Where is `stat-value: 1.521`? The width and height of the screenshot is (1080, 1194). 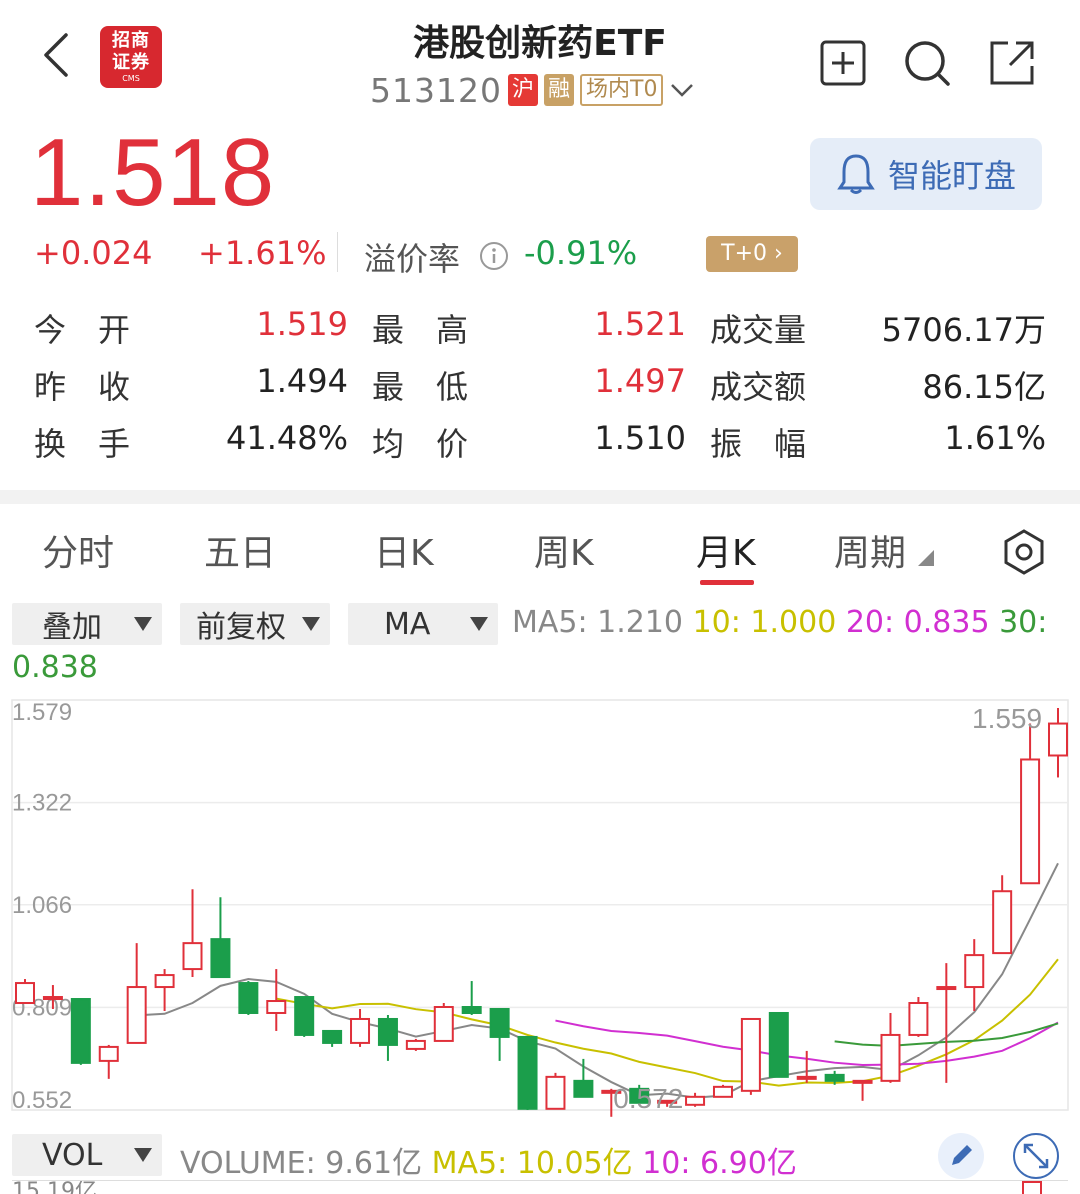 stat-value: 1.521 is located at coordinates (640, 324).